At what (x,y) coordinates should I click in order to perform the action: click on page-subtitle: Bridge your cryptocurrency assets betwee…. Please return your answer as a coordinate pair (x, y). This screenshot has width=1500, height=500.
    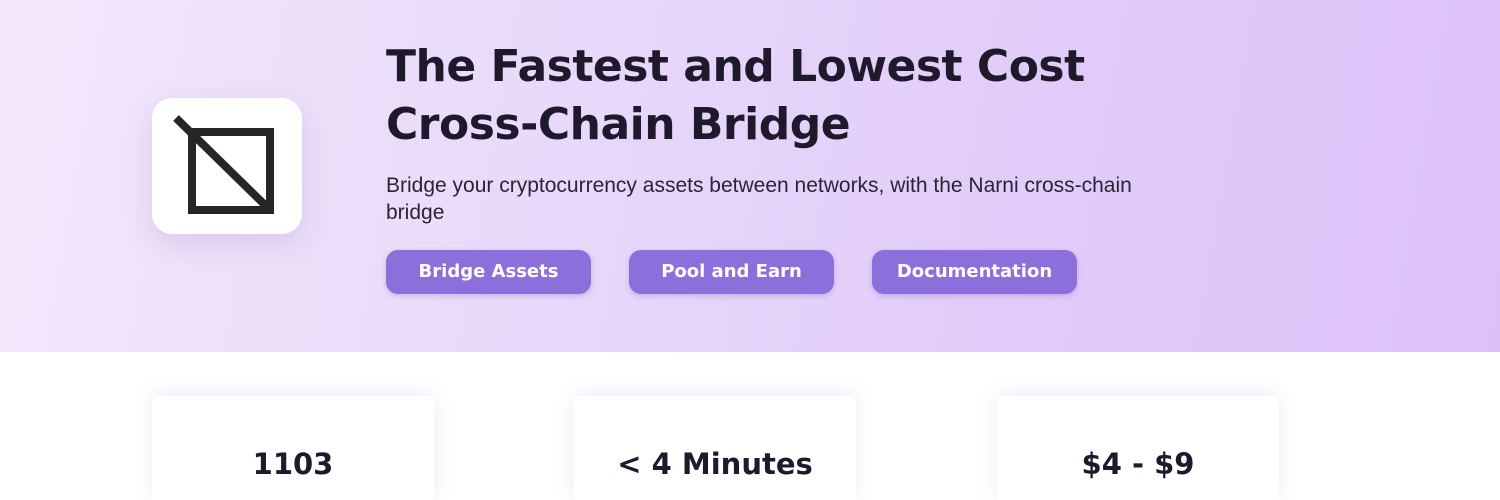
    Looking at the image, I should click on (759, 199).